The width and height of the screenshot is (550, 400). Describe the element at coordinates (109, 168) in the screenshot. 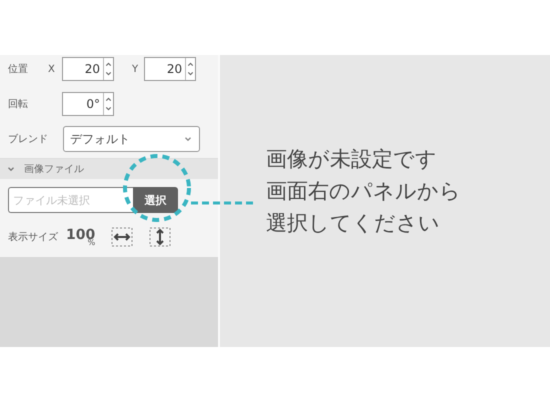

I see `section-header: 画像ファイル` at that location.